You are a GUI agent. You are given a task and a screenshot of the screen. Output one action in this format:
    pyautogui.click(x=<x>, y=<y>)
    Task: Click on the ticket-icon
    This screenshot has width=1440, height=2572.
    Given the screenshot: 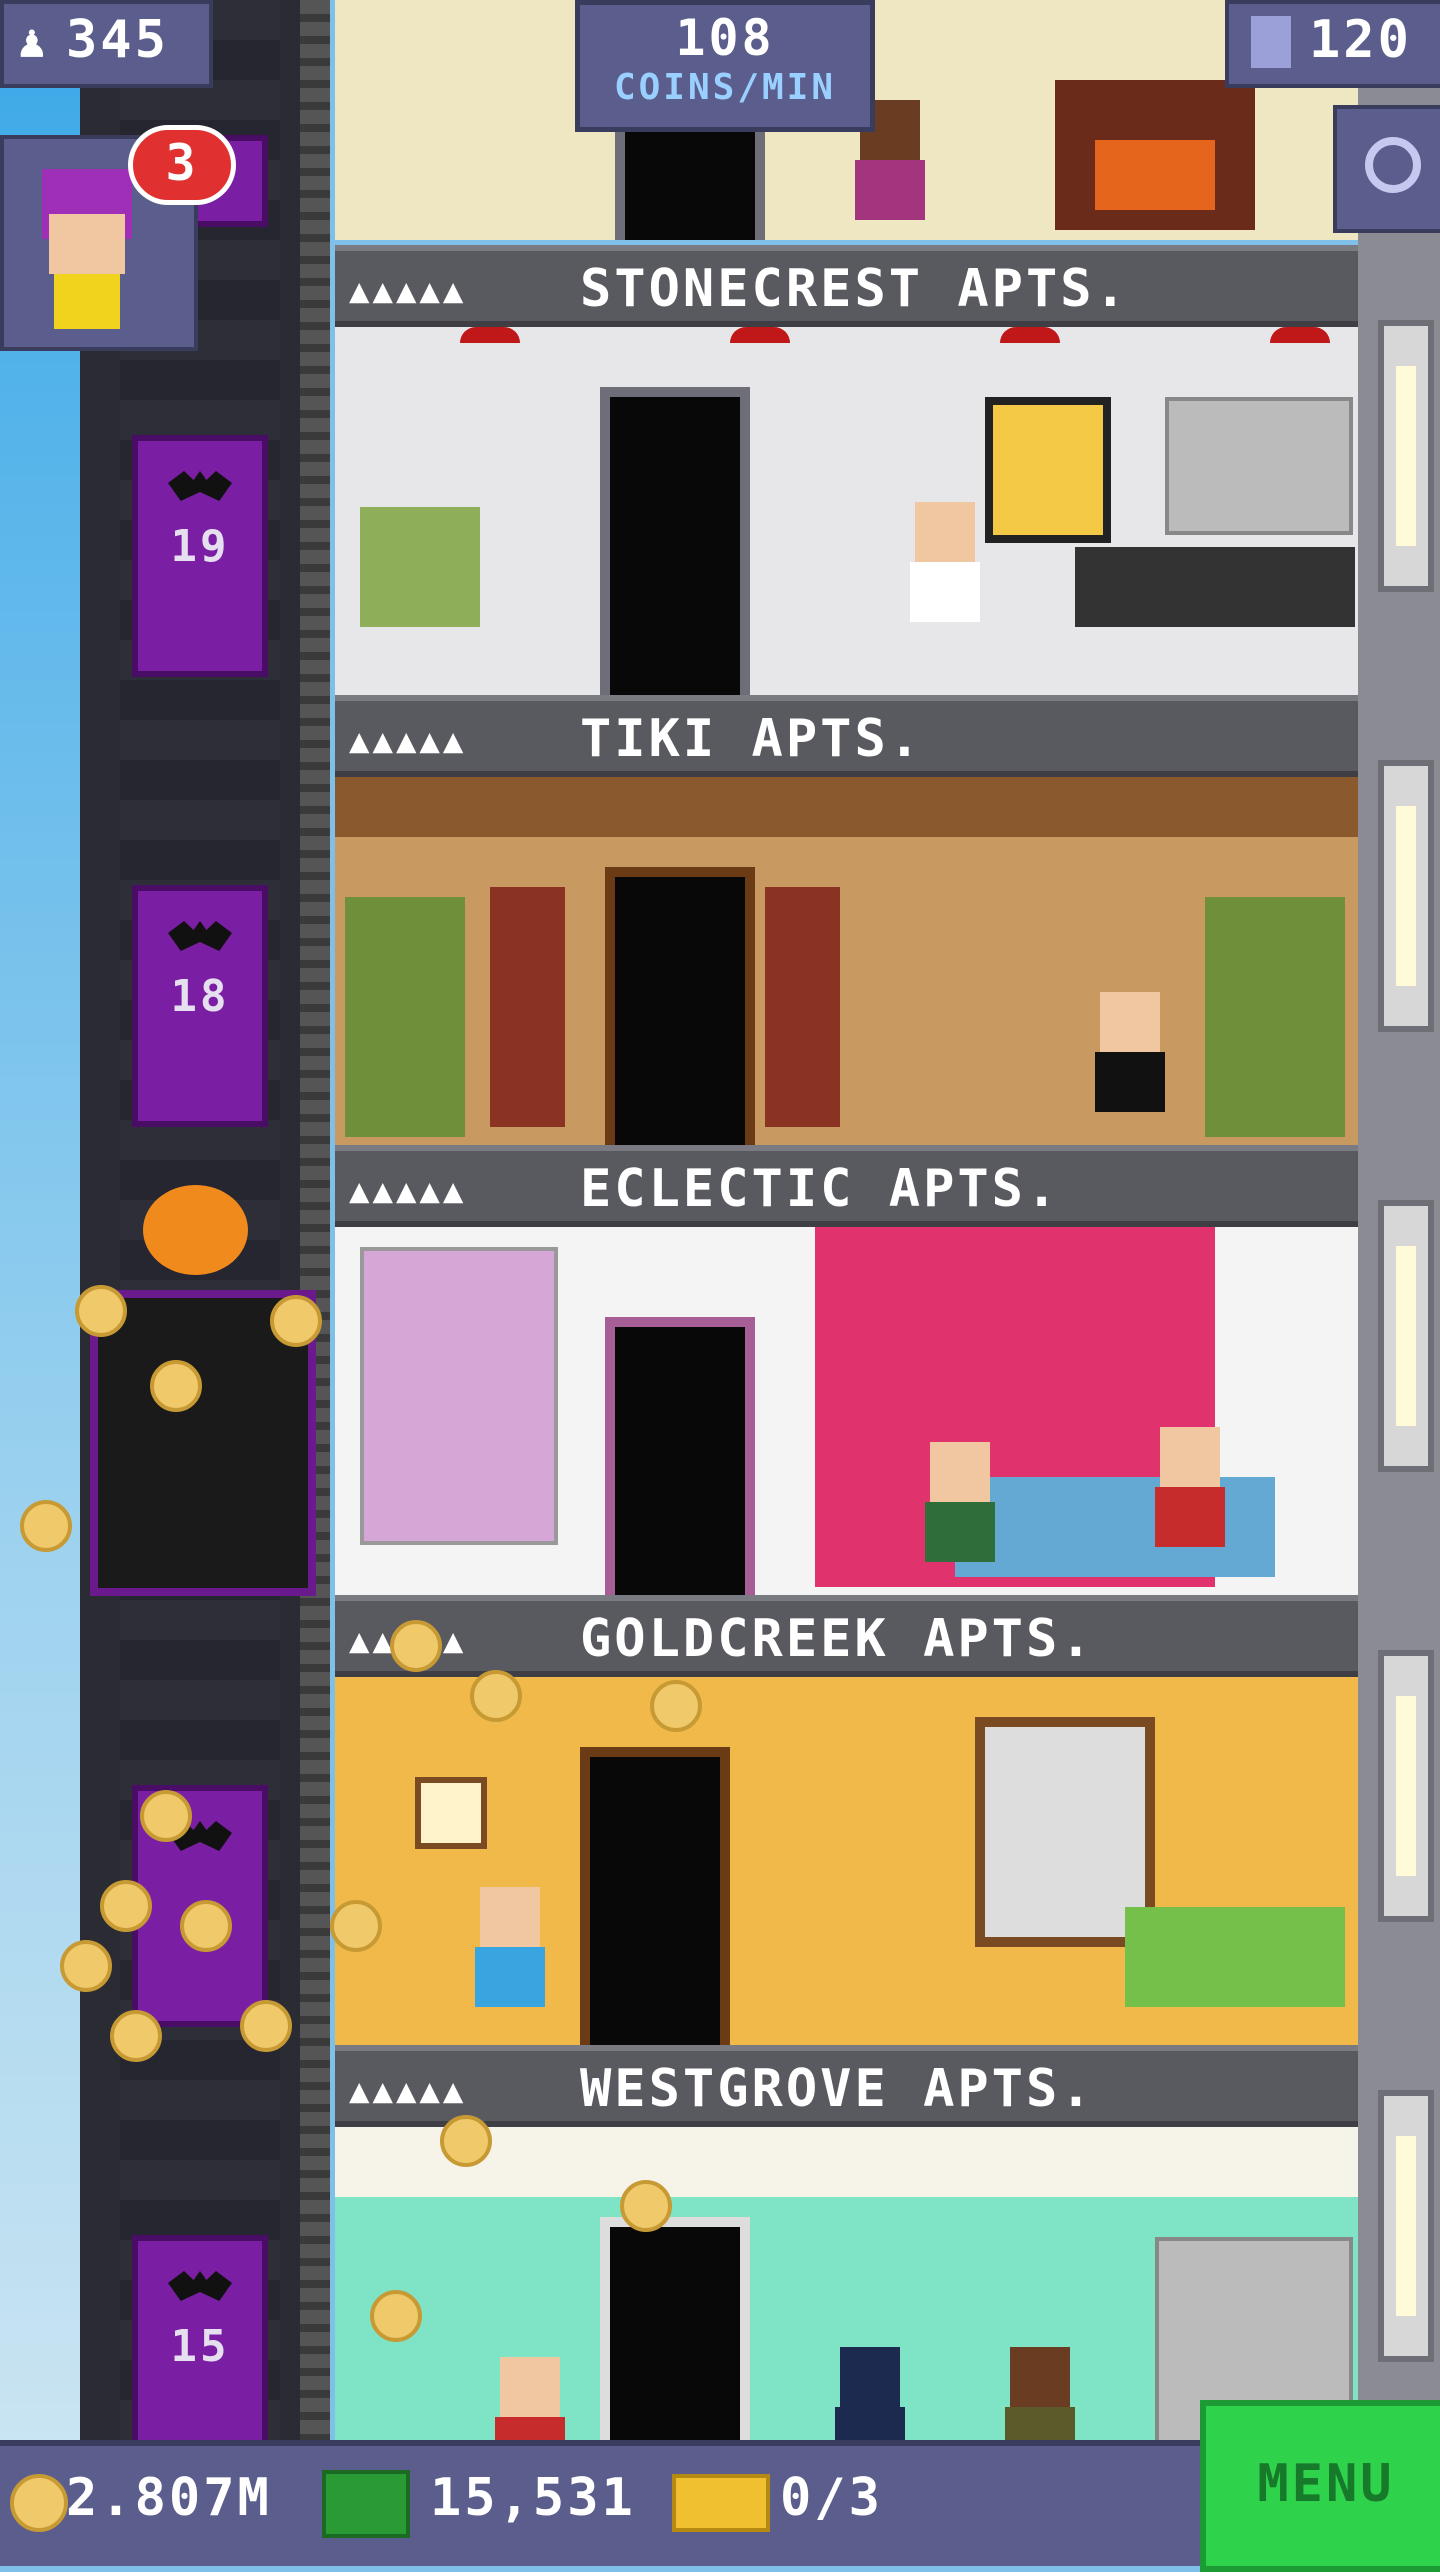 What is the action you would take?
    pyautogui.click(x=721, y=2503)
    